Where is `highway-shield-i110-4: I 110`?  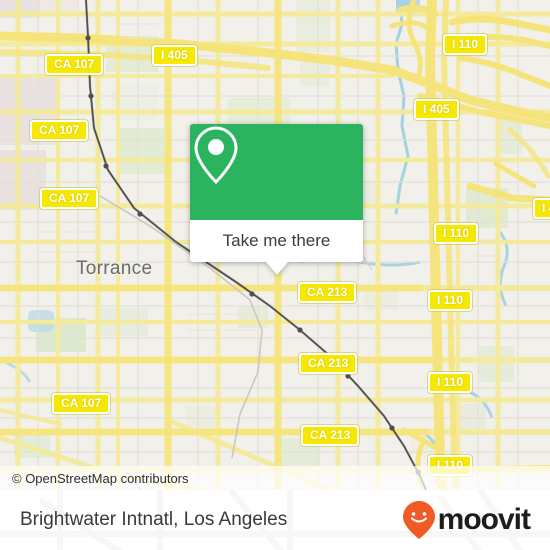
highway-shield-i110-4: I 110 is located at coordinates (450, 382).